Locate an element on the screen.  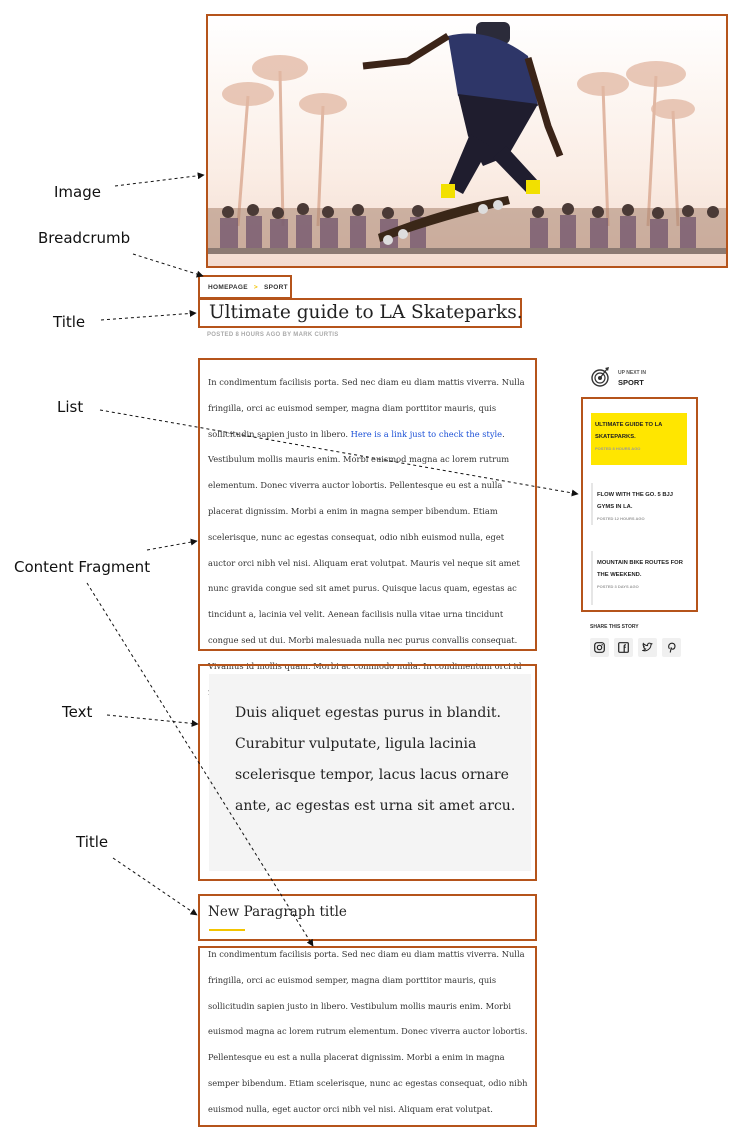
up-next-label: UP NEXT IN is located at coordinates (632, 373).